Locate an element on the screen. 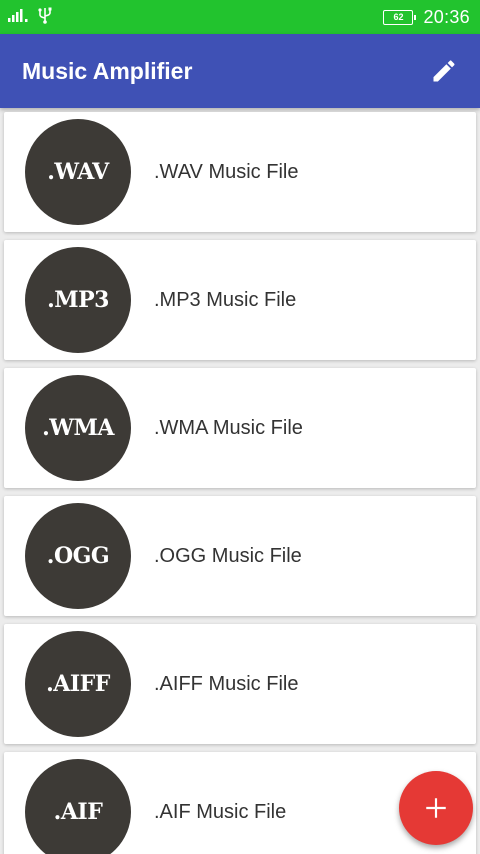 Image resolution: width=480 pixels, height=854 pixels. file-badge: .WAV is located at coordinates (78, 172).